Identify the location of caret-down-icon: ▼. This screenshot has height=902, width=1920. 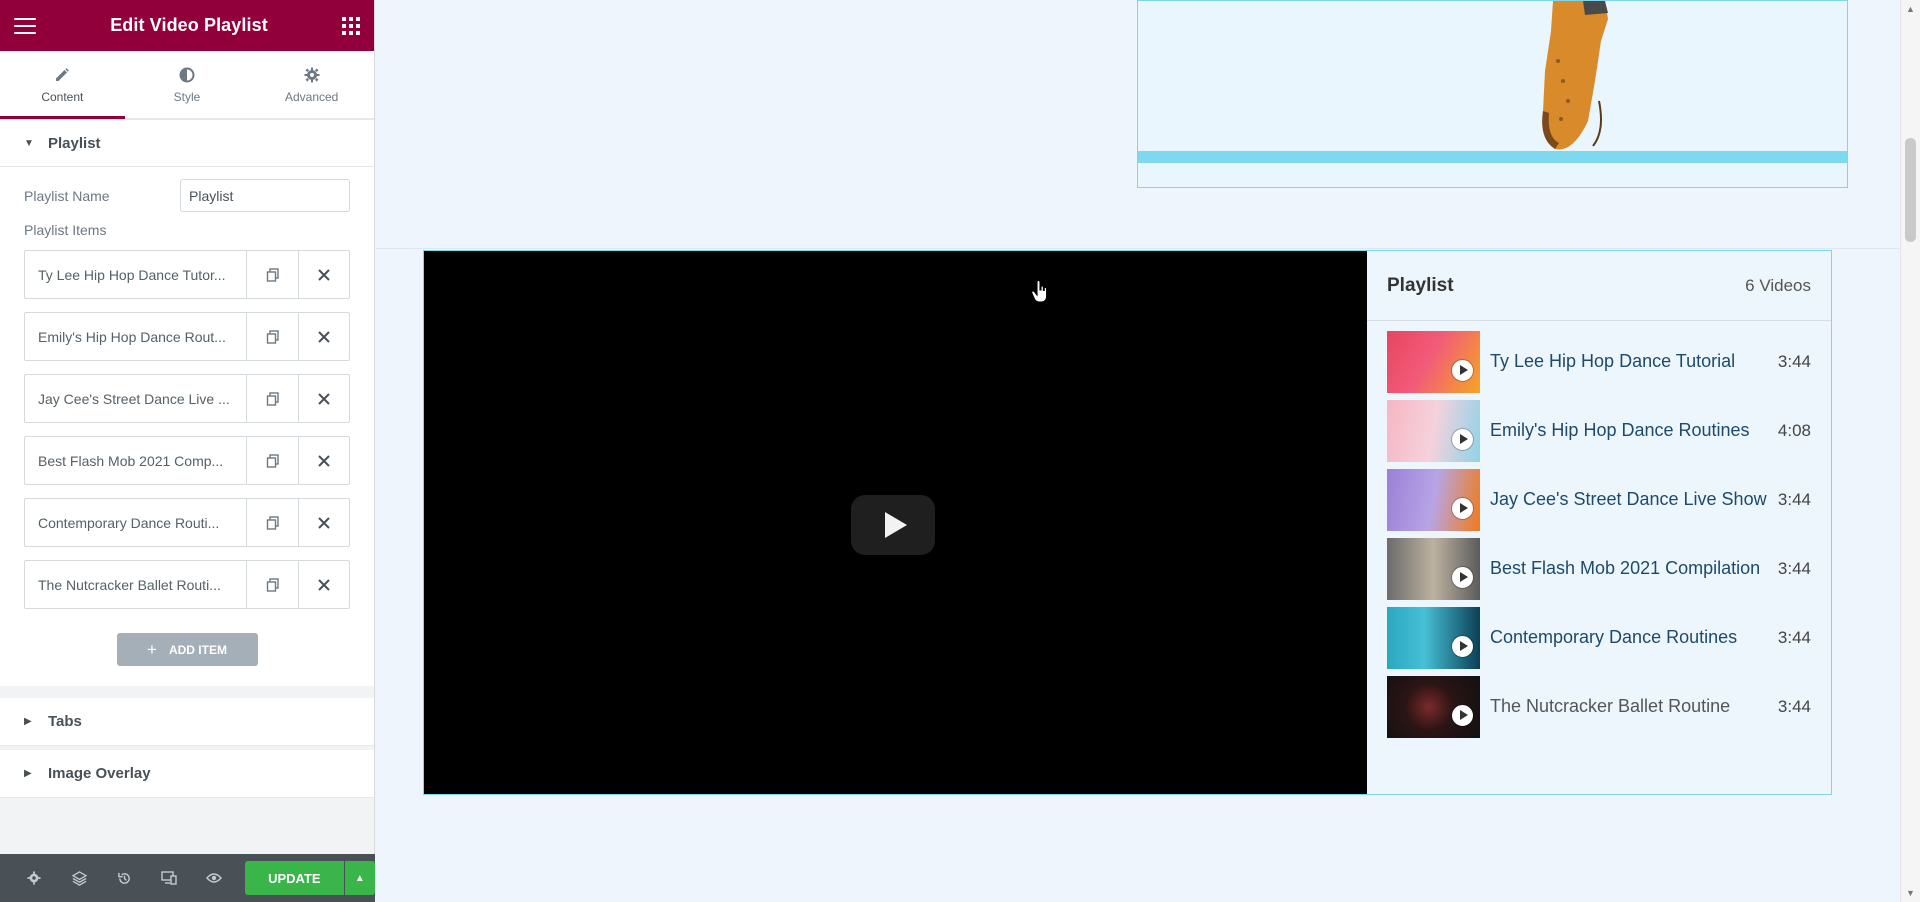
(29, 143).